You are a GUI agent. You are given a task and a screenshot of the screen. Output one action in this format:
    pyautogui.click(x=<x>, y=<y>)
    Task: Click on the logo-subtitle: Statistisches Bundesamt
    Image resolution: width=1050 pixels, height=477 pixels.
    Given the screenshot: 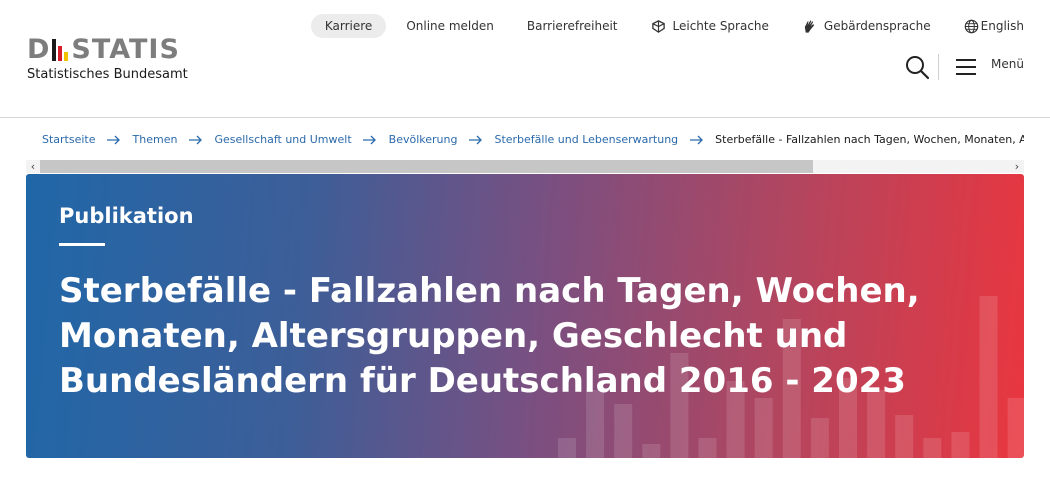 What is the action you would take?
    pyautogui.click(x=107, y=74)
    